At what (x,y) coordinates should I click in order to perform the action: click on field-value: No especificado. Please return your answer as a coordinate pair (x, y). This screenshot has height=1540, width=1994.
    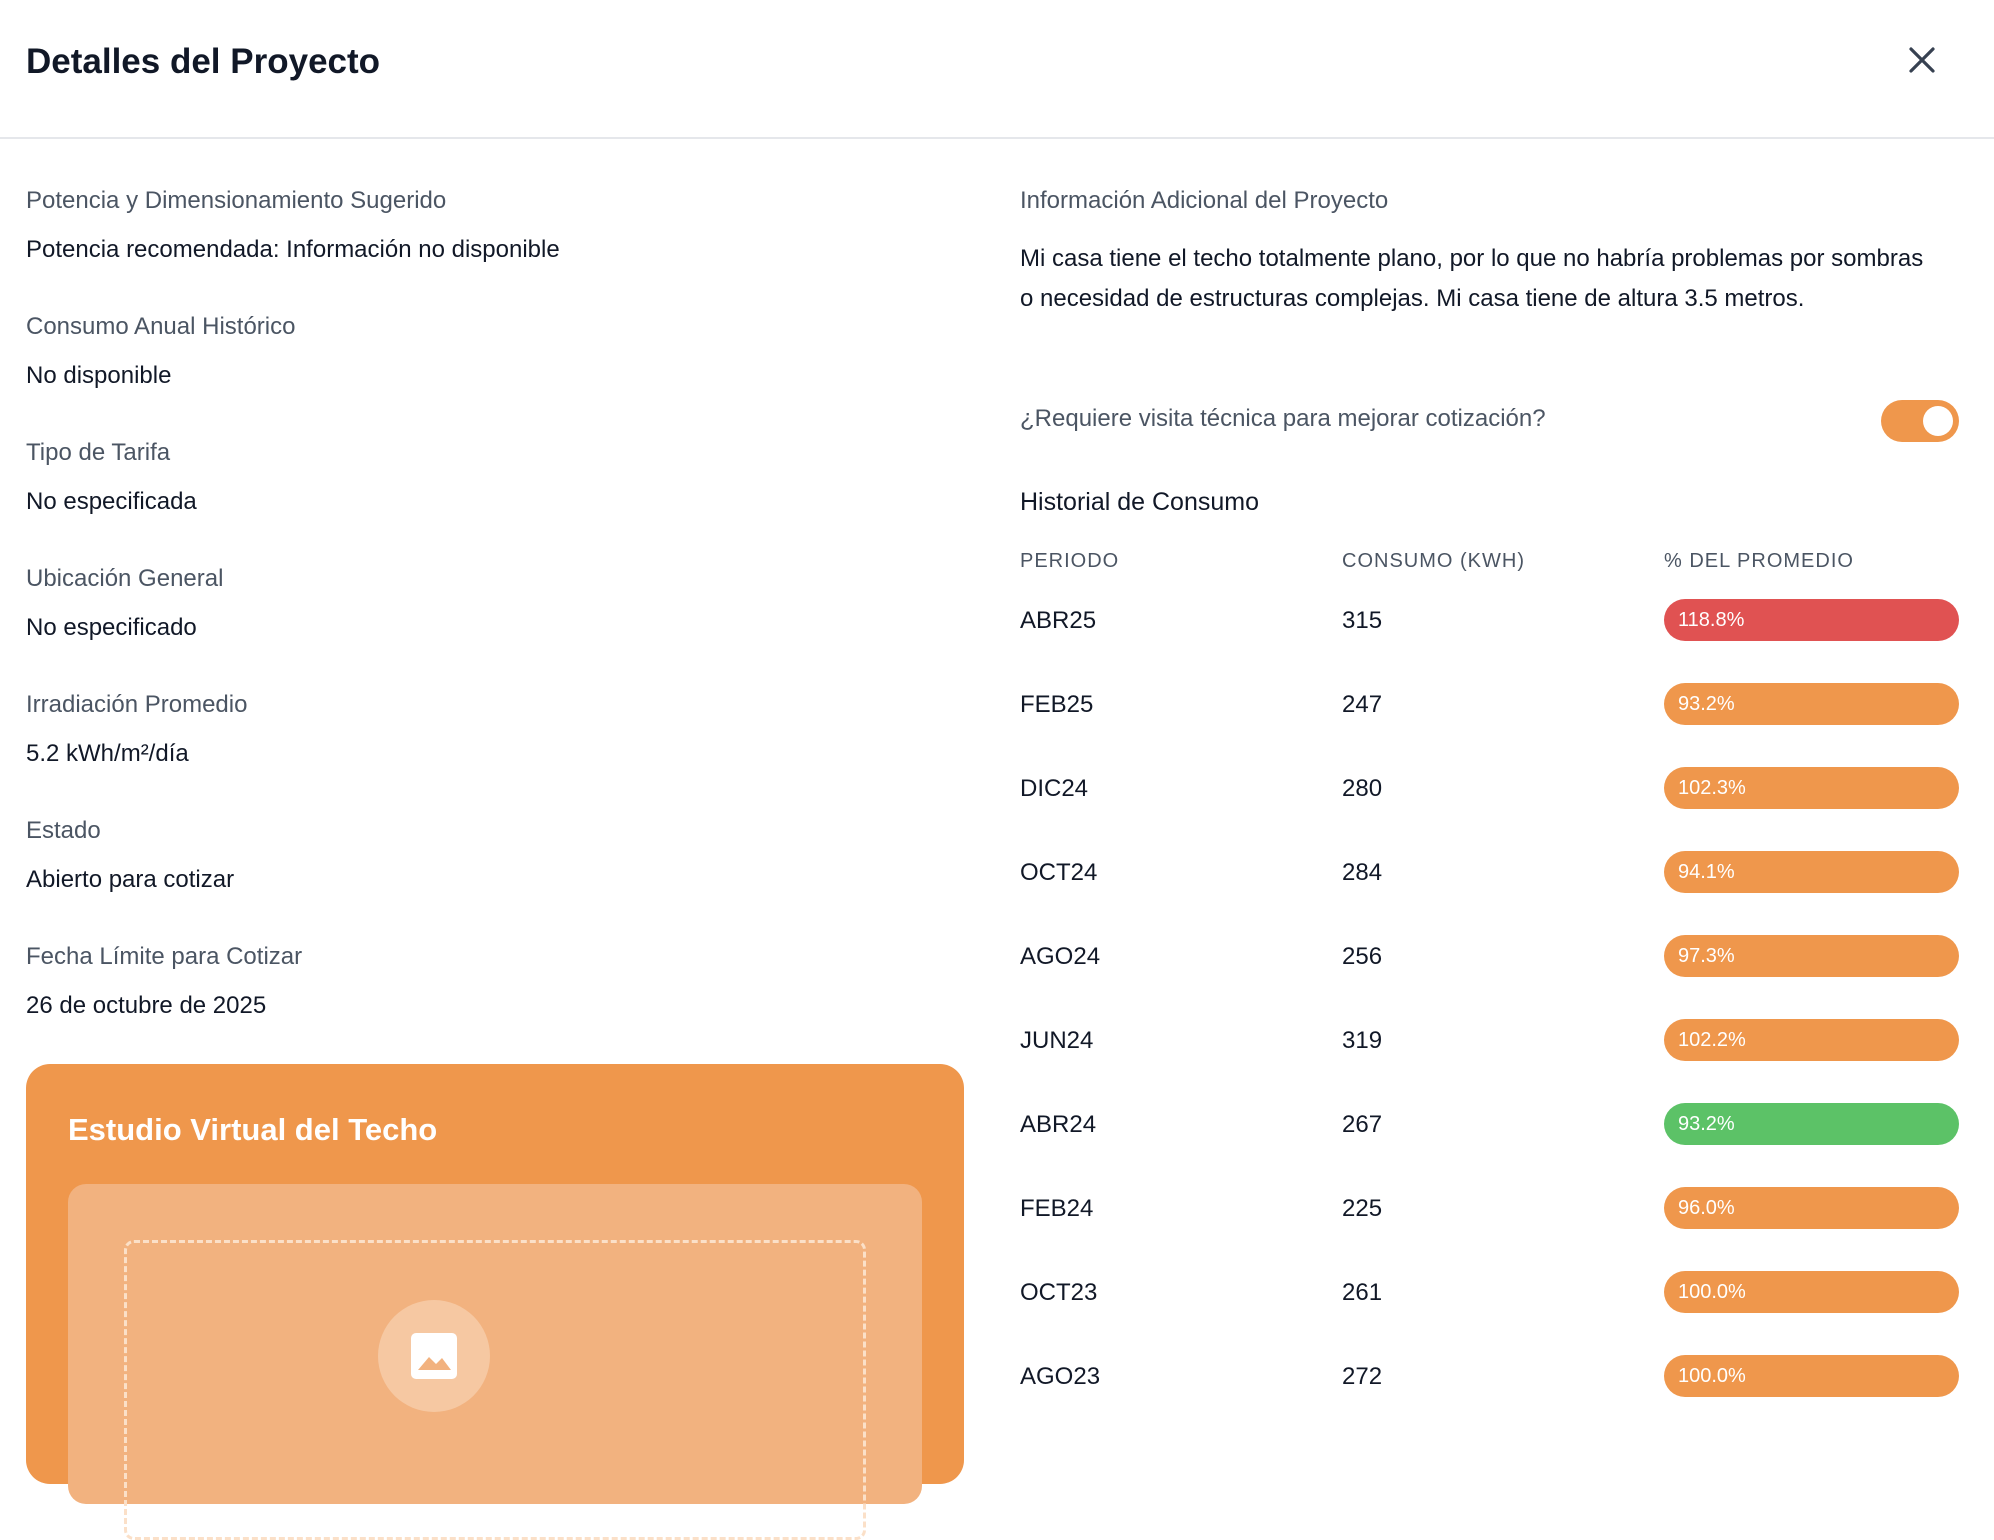
    Looking at the image, I should click on (111, 627).